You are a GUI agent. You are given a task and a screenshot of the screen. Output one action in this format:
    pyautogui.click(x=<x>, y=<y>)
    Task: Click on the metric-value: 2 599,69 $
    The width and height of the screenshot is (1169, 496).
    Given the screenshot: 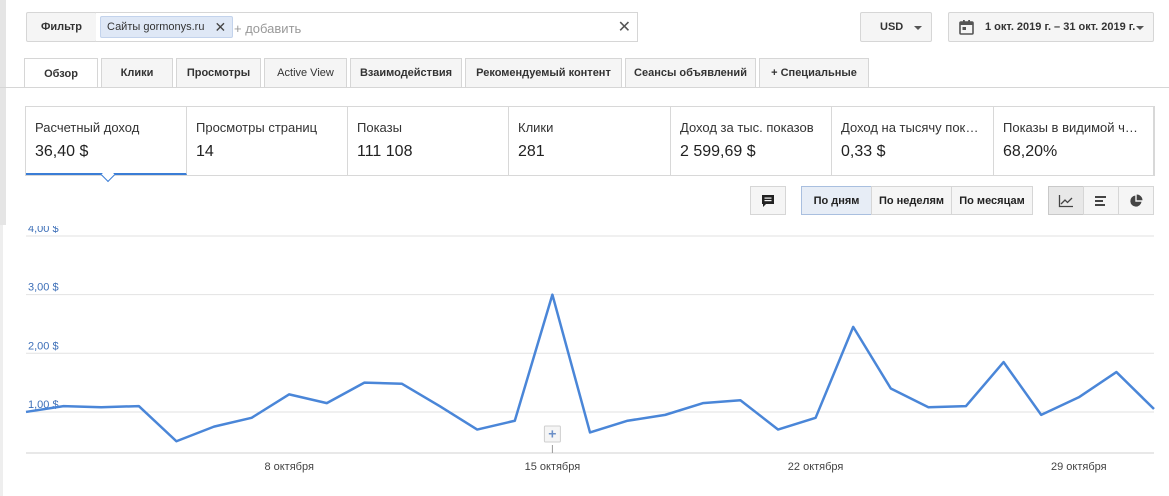 What is the action you would take?
    pyautogui.click(x=718, y=151)
    